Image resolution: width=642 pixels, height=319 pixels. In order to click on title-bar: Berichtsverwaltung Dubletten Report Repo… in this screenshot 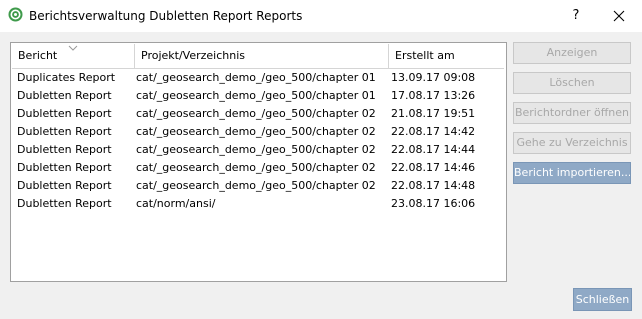, I will do `click(321, 16)`.